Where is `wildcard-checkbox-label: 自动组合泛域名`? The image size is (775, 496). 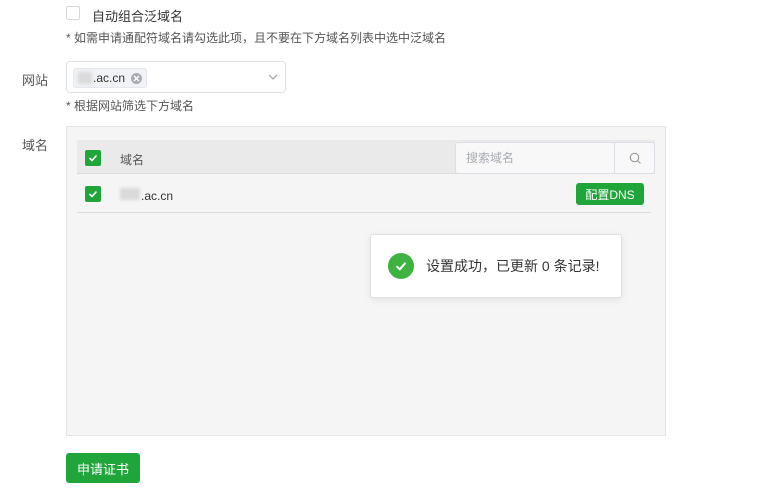
wildcard-checkbox-label: 自动组合泛域名 is located at coordinates (137, 15).